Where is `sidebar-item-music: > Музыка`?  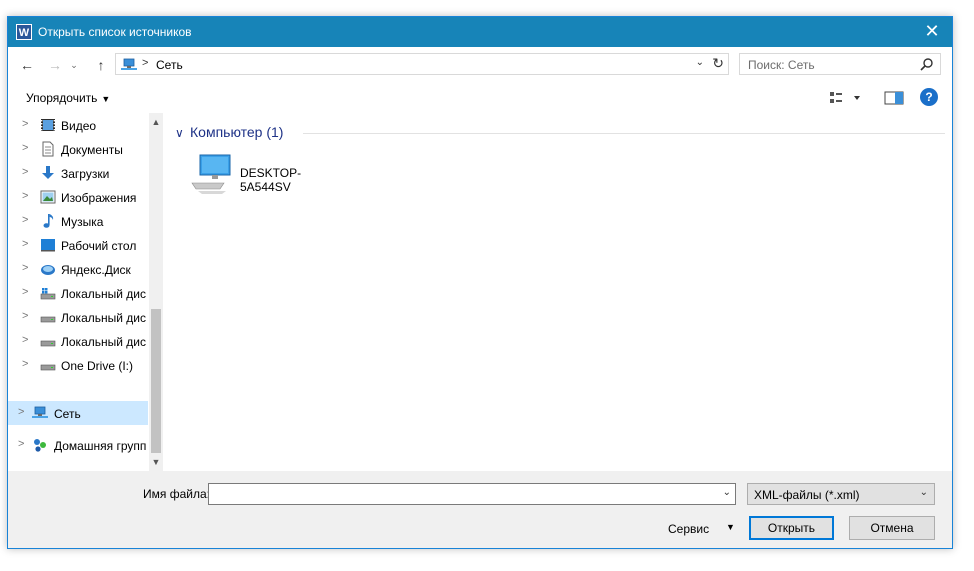
sidebar-item-music: > Музыка is located at coordinates (78, 221).